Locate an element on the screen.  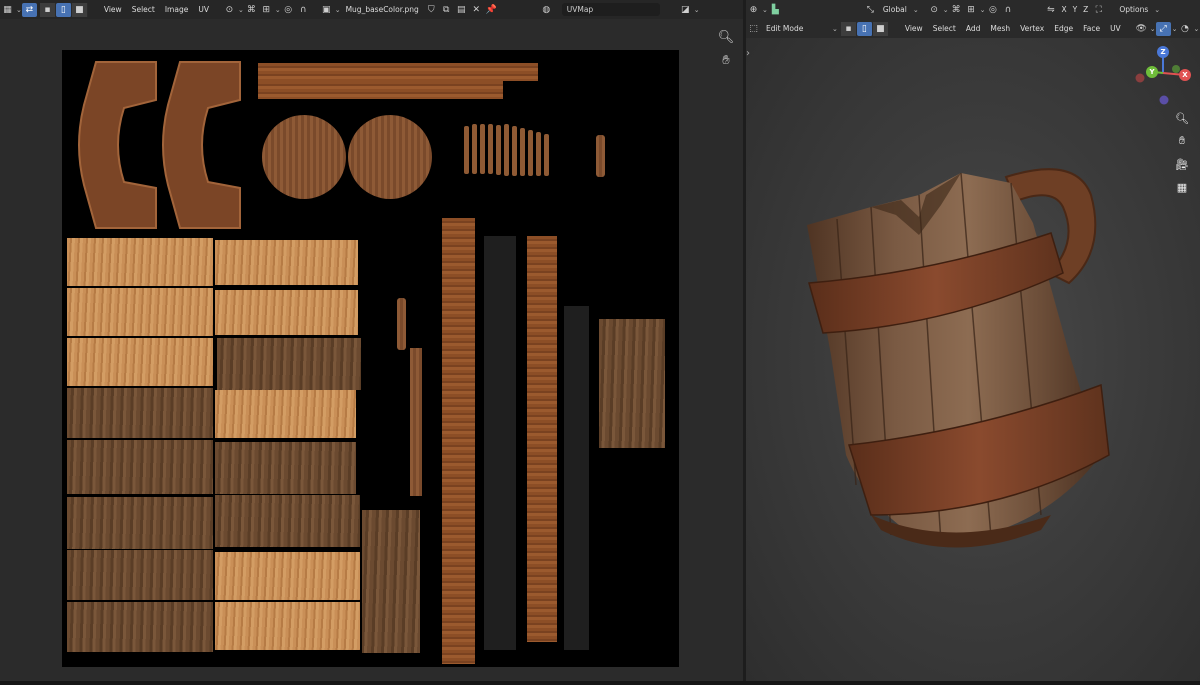
perspective-grid-icon: ▦ is located at coordinates (1182, 187).